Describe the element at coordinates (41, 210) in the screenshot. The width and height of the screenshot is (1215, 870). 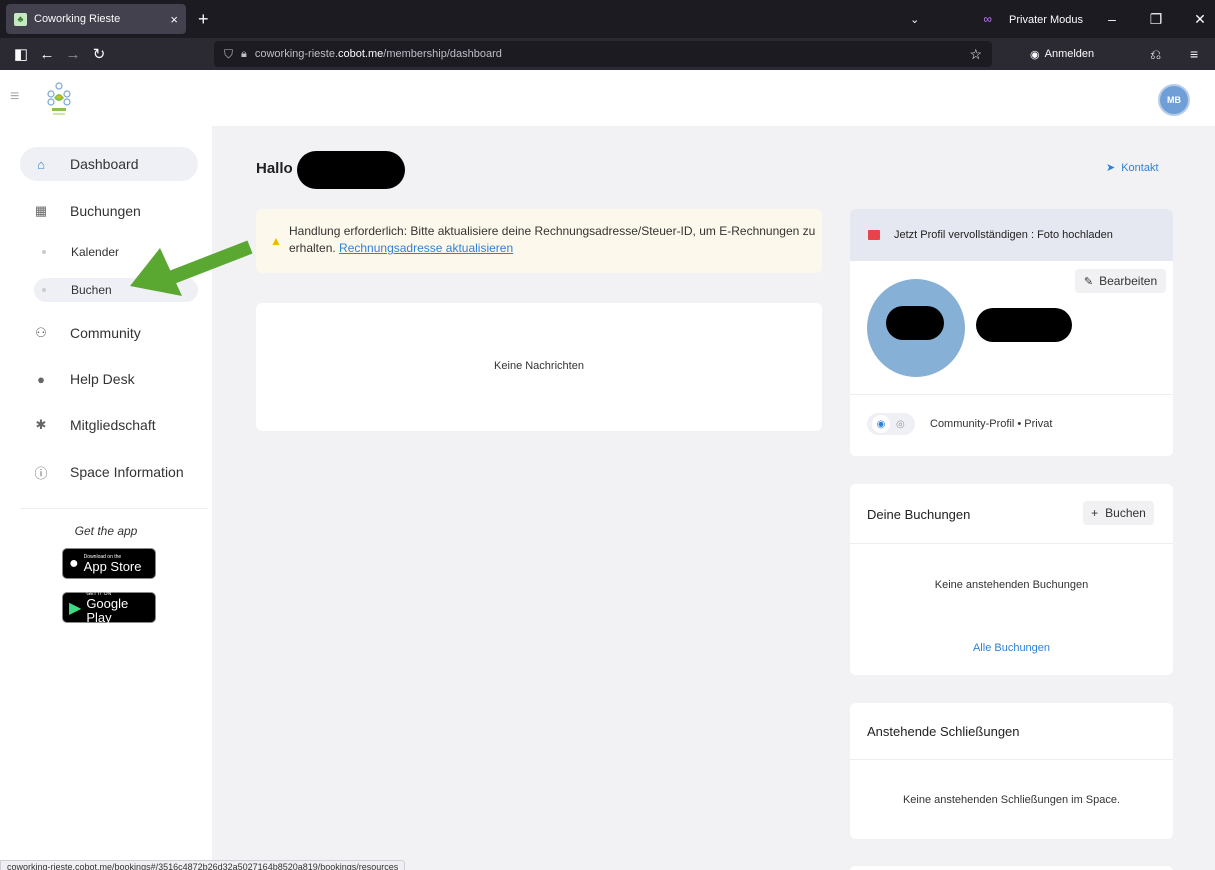
I see `calendar-icon: ▦` at that location.